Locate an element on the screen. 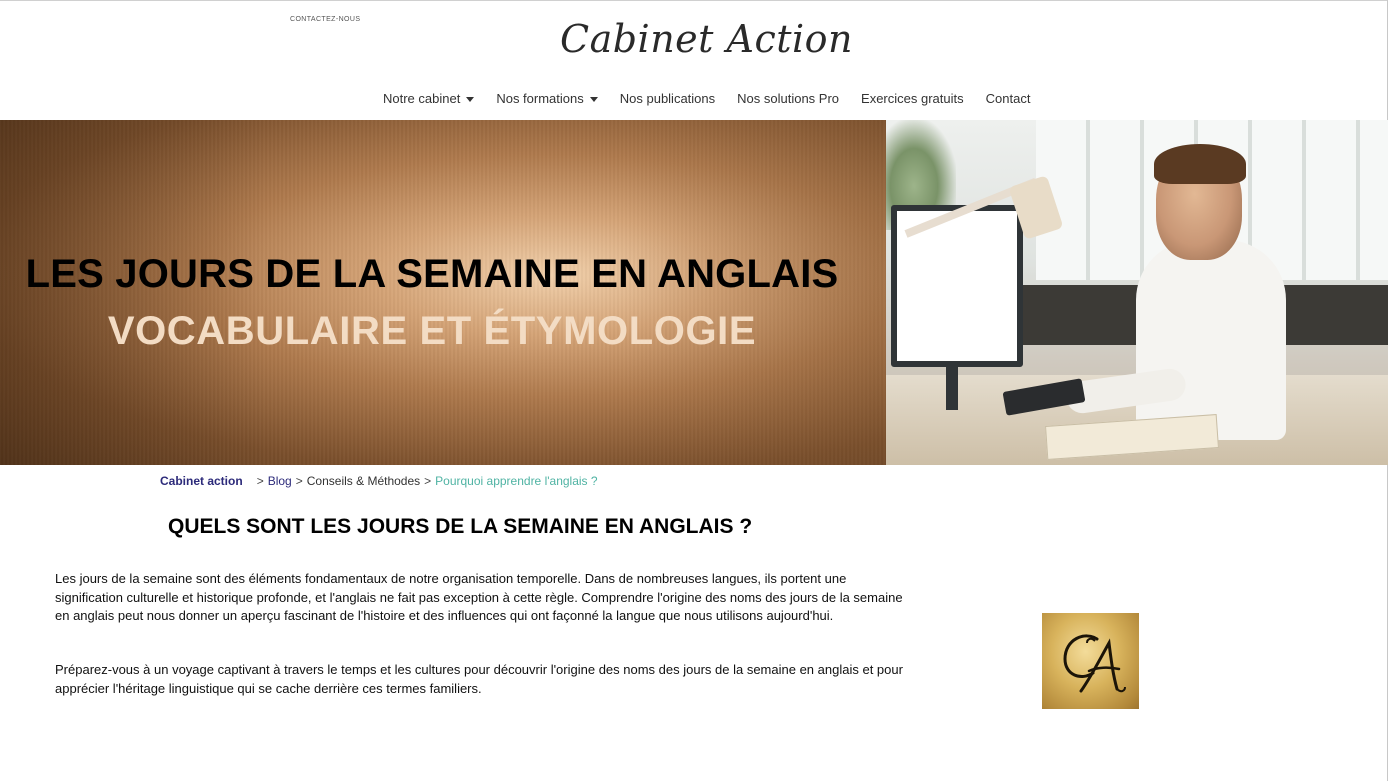 The height and width of the screenshot is (781, 1388). nav-item-nos-solutions-pro: Nos solutions Pro is located at coordinates (788, 98).